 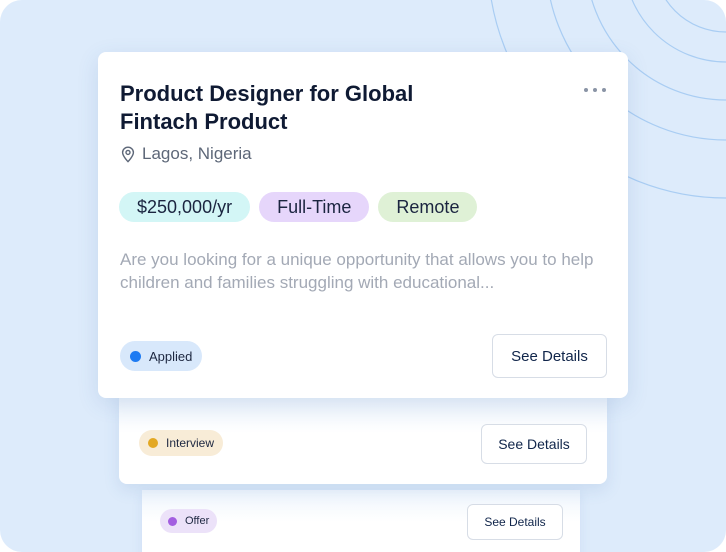 I want to click on map-pin-icon, so click(x=128, y=154).